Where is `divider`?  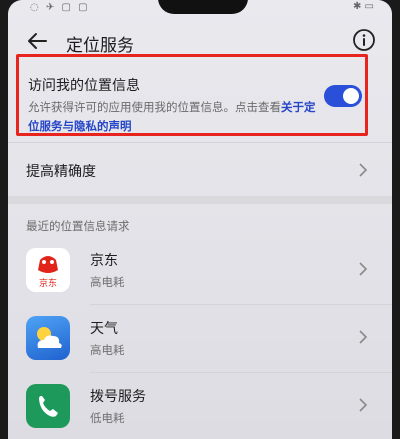 divider is located at coordinates (200, 142).